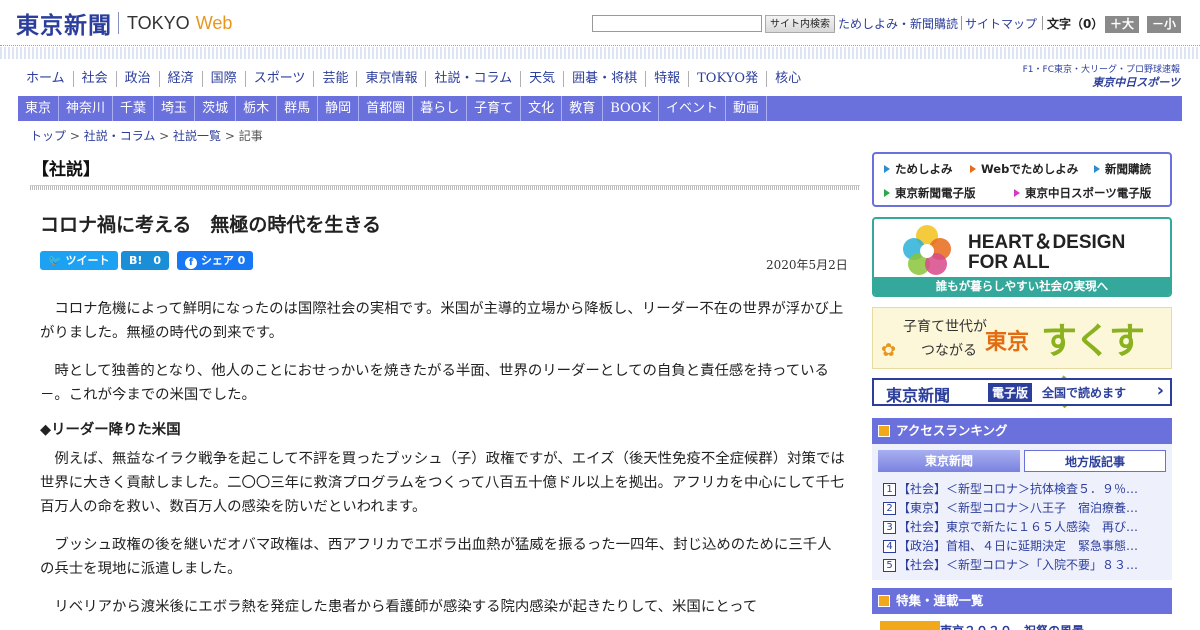  What do you see at coordinates (279, 79) in the screenshot?
I see `nav-sports: スポーツ` at bounding box center [279, 79].